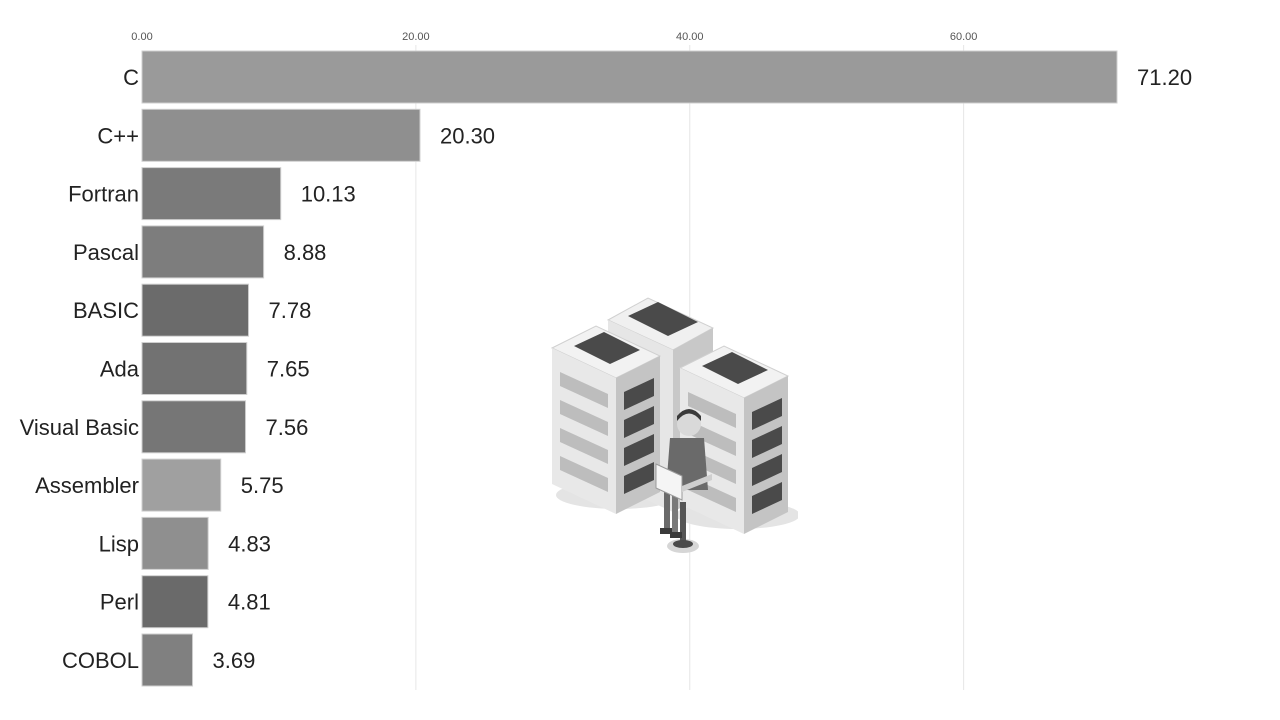 The width and height of the screenshot is (1280, 720). Describe the element at coordinates (100, 660) in the screenshot. I see `category-label: COBOL` at that location.